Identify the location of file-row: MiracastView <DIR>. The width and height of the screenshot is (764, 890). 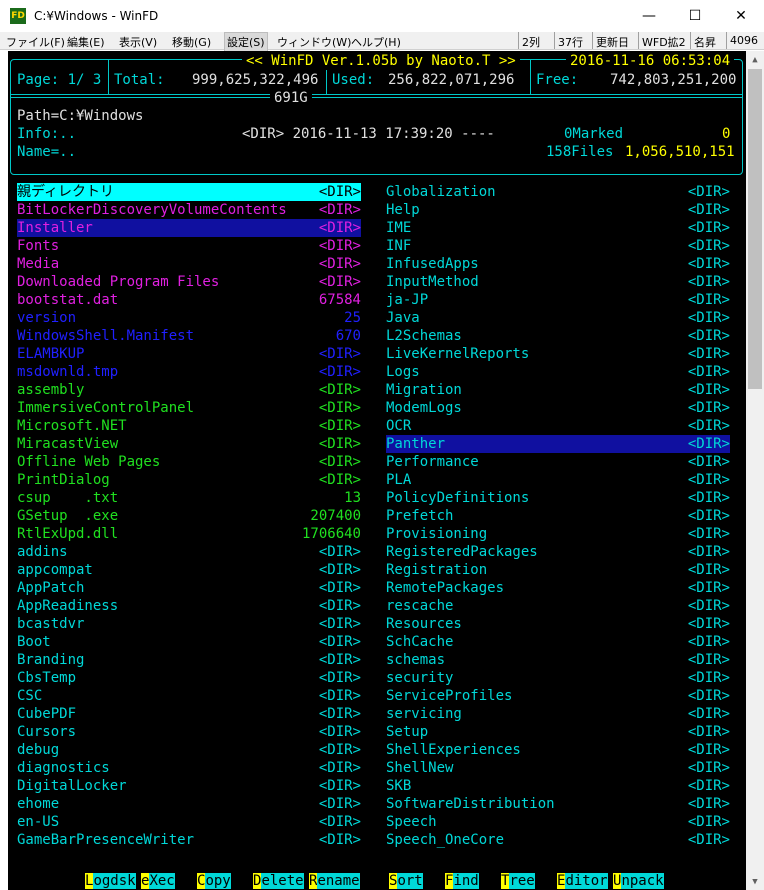
(189, 444).